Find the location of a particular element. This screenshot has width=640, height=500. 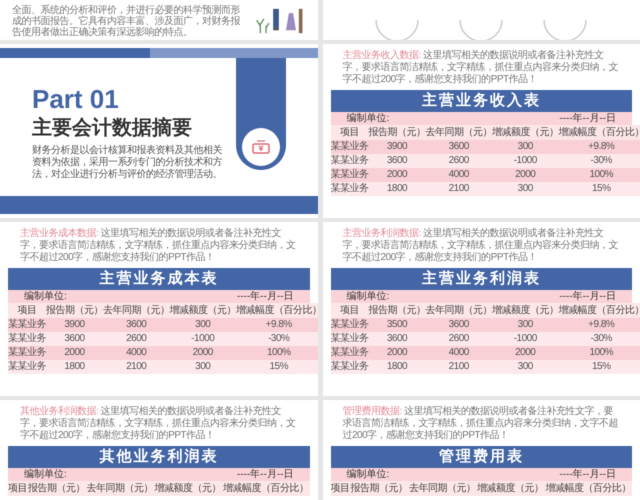

table-title: 主营业务收入表 is located at coordinates (481, 101).